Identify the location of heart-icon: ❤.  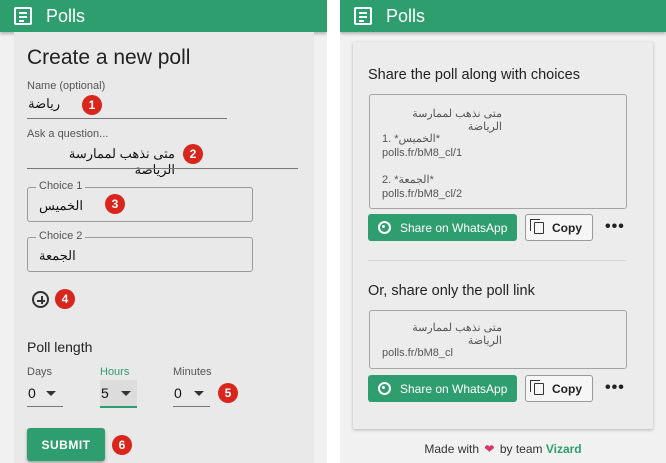
(489, 449).